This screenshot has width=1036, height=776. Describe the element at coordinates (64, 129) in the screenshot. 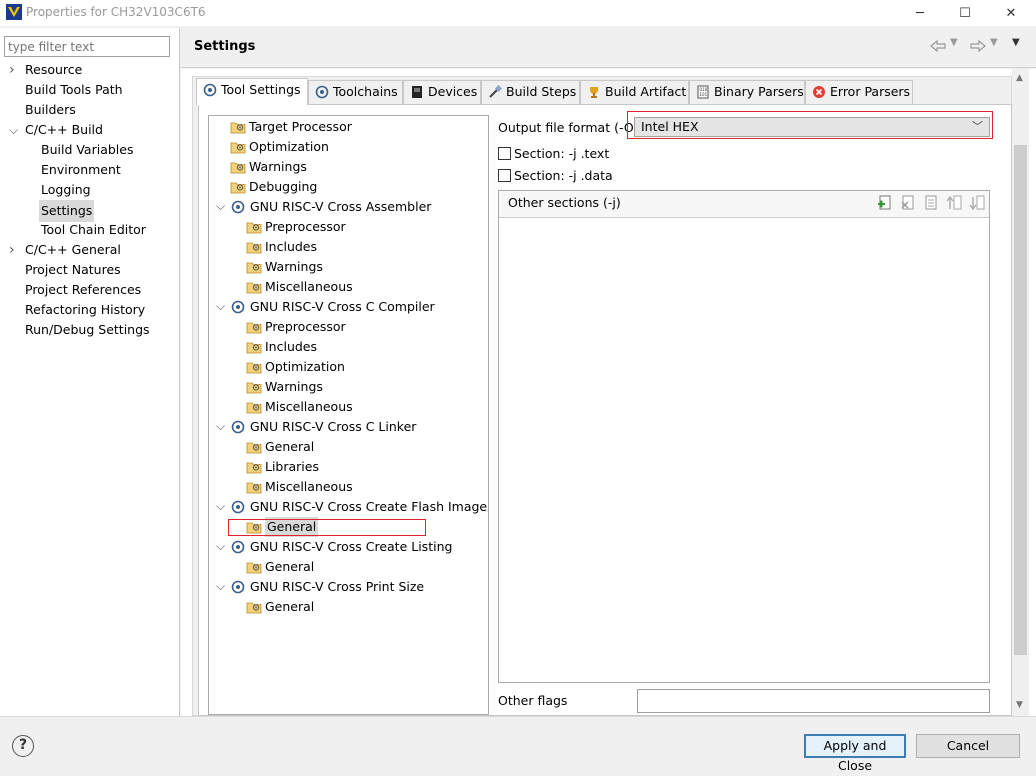

I see `nav-item-label: C/C++ Build` at that location.